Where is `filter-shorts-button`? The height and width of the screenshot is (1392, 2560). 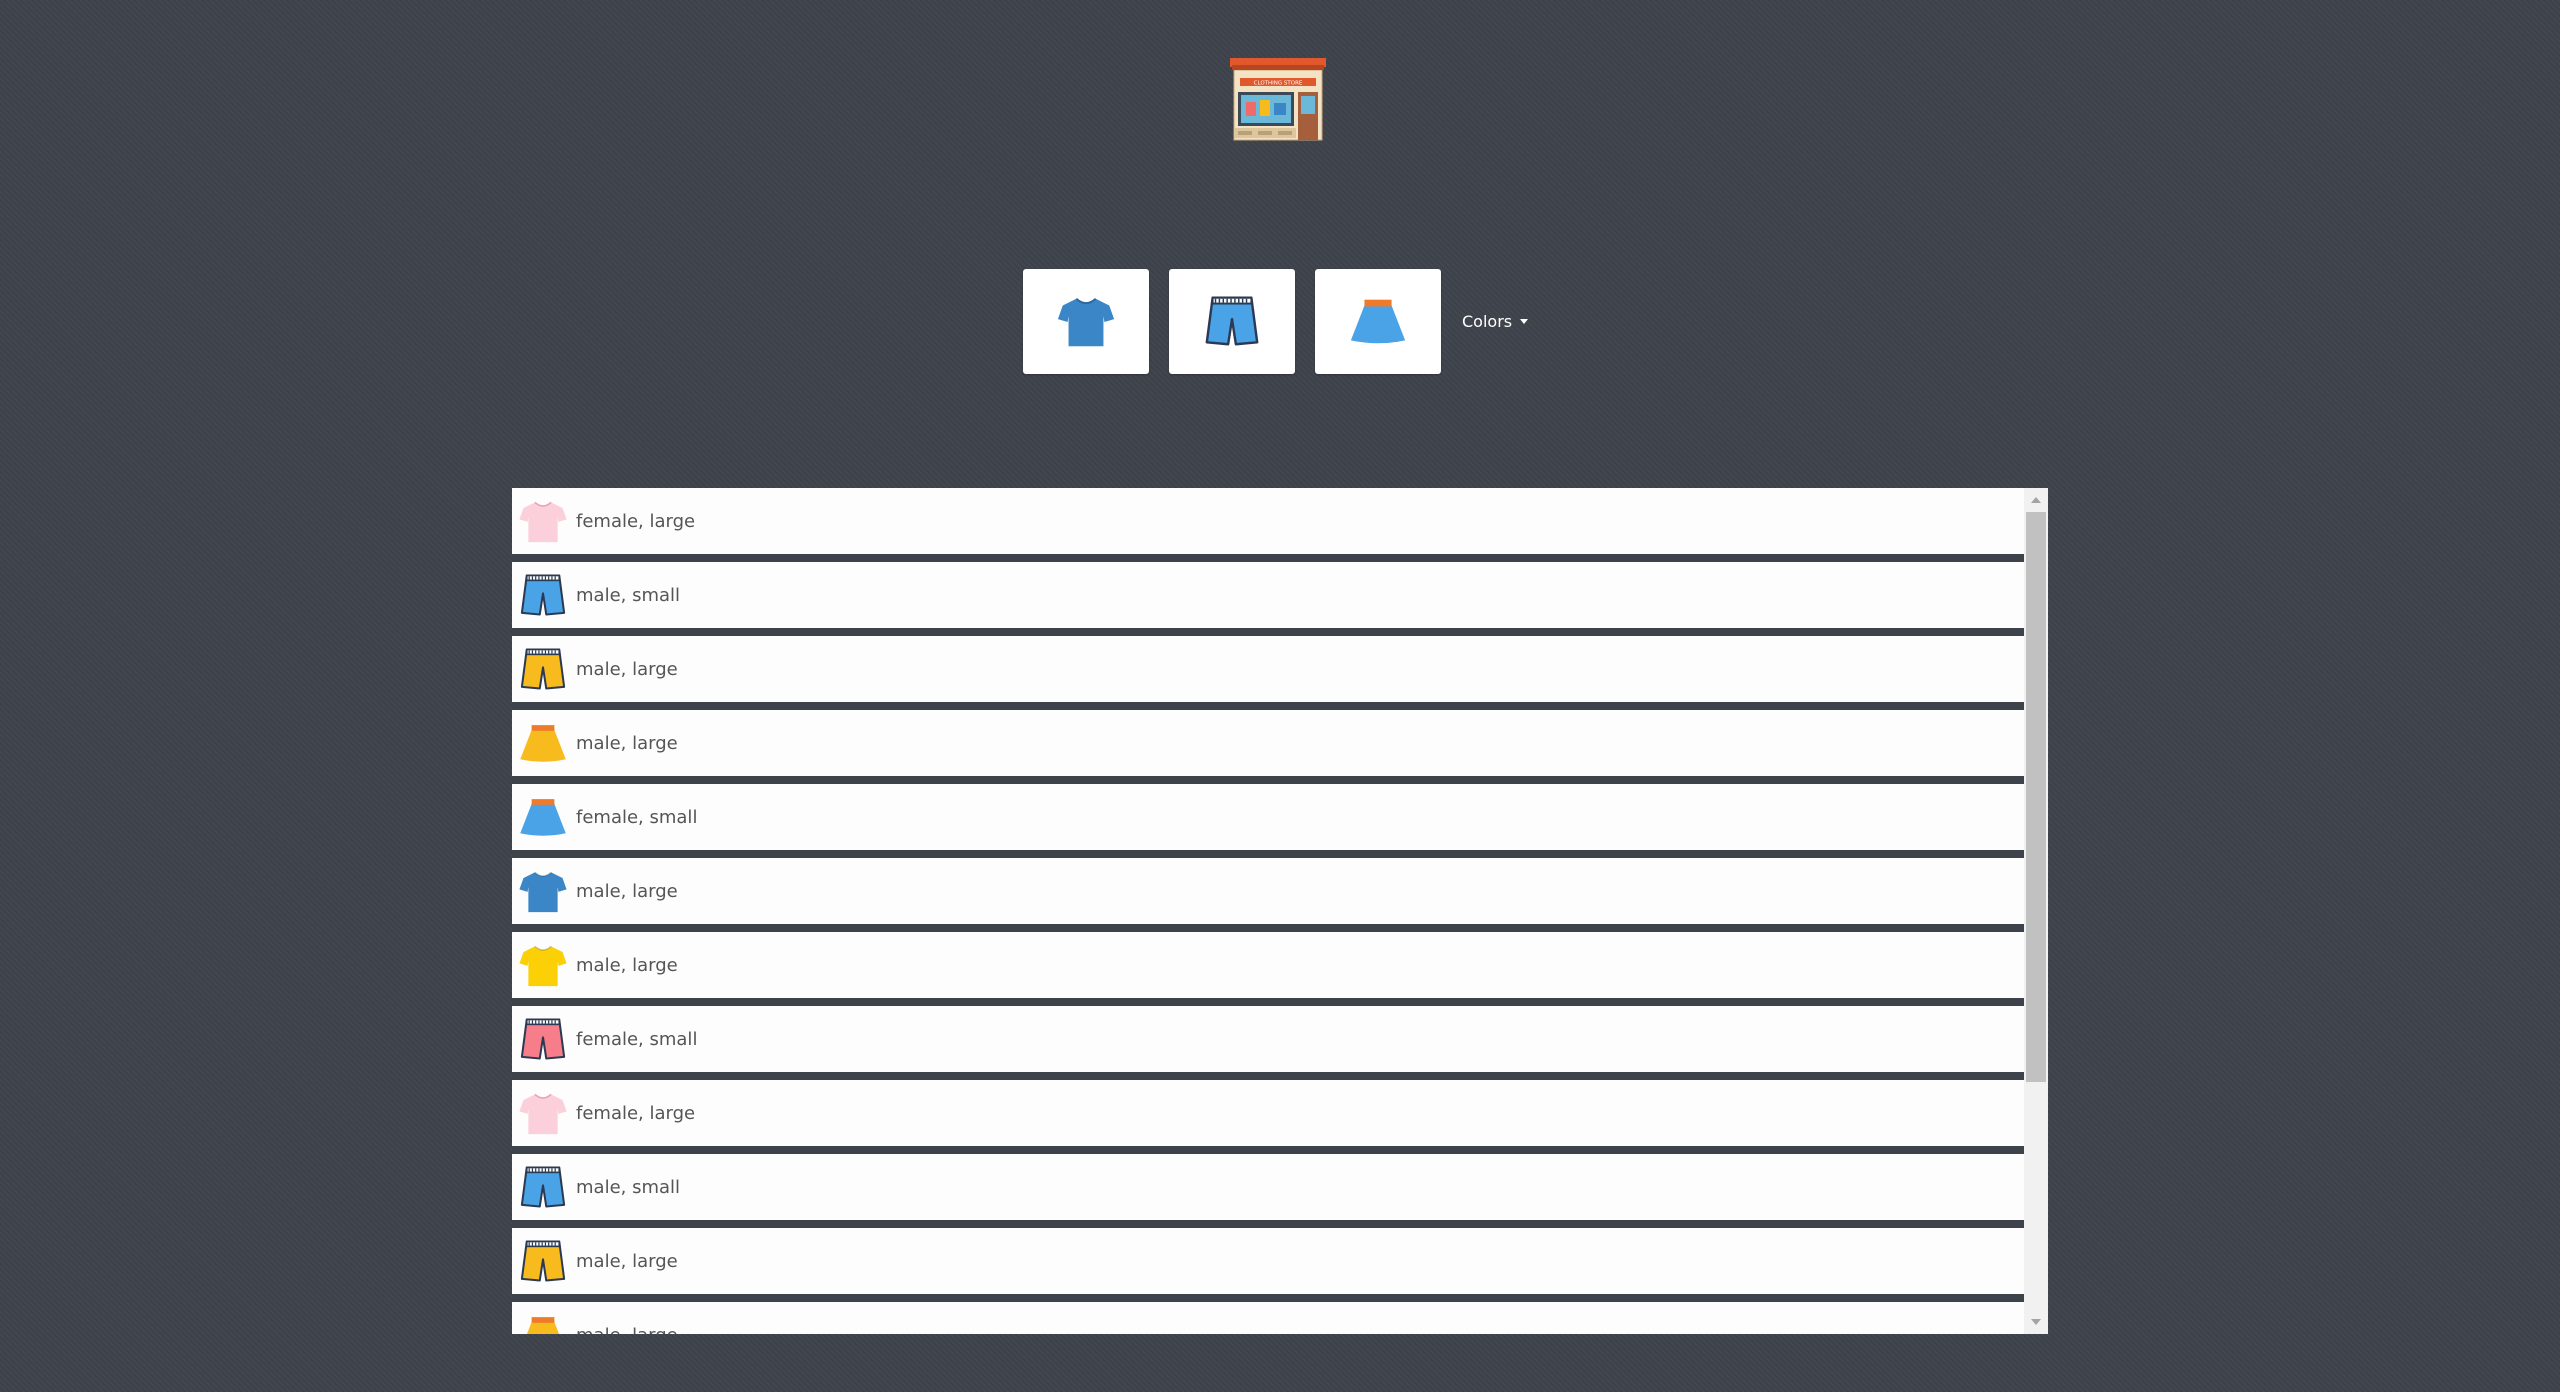 filter-shorts-button is located at coordinates (1232, 321).